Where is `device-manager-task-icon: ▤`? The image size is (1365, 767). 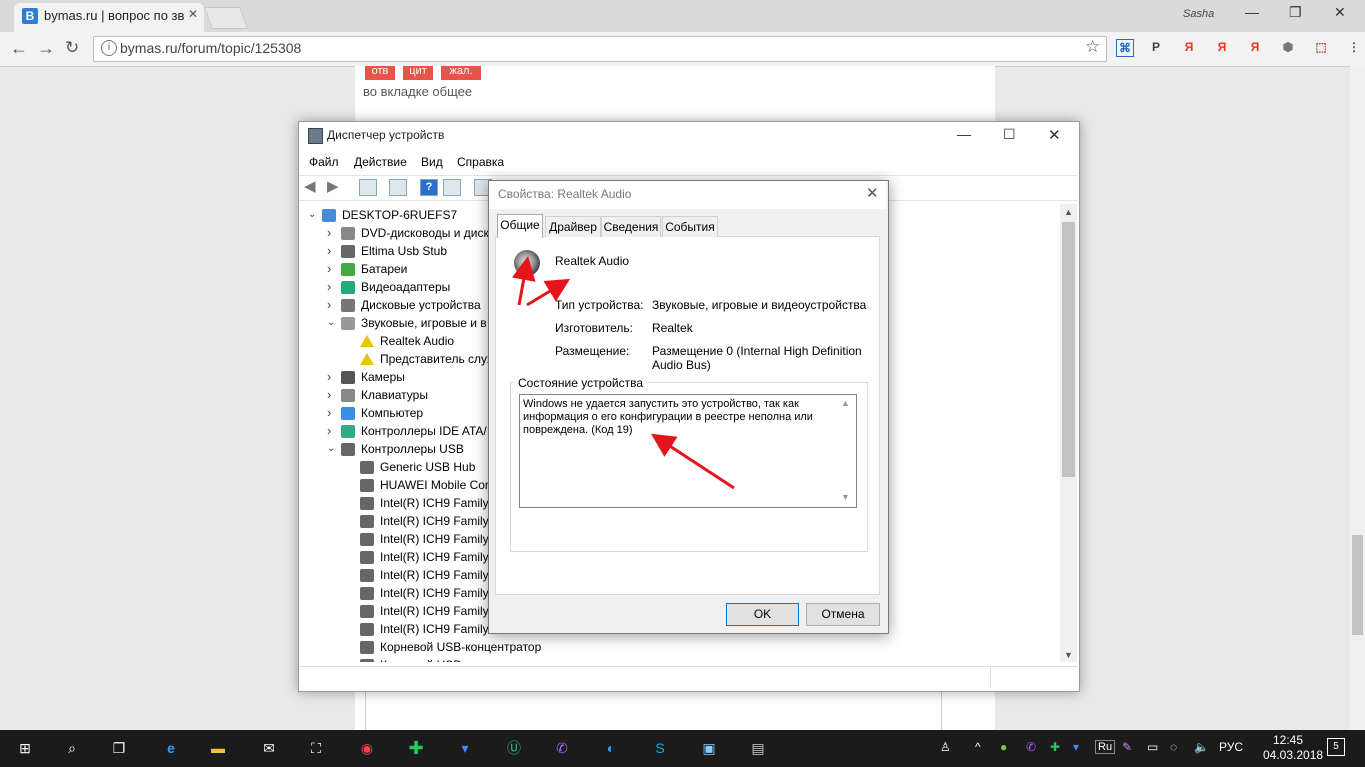 device-manager-task-icon: ▤ is located at coordinates (758, 748).